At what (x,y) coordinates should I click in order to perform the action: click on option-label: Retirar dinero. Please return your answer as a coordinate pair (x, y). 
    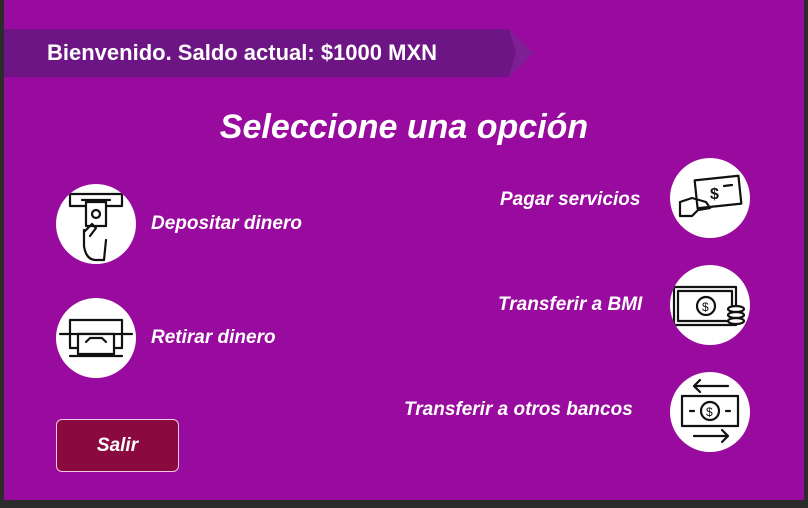
    Looking at the image, I should click on (213, 337).